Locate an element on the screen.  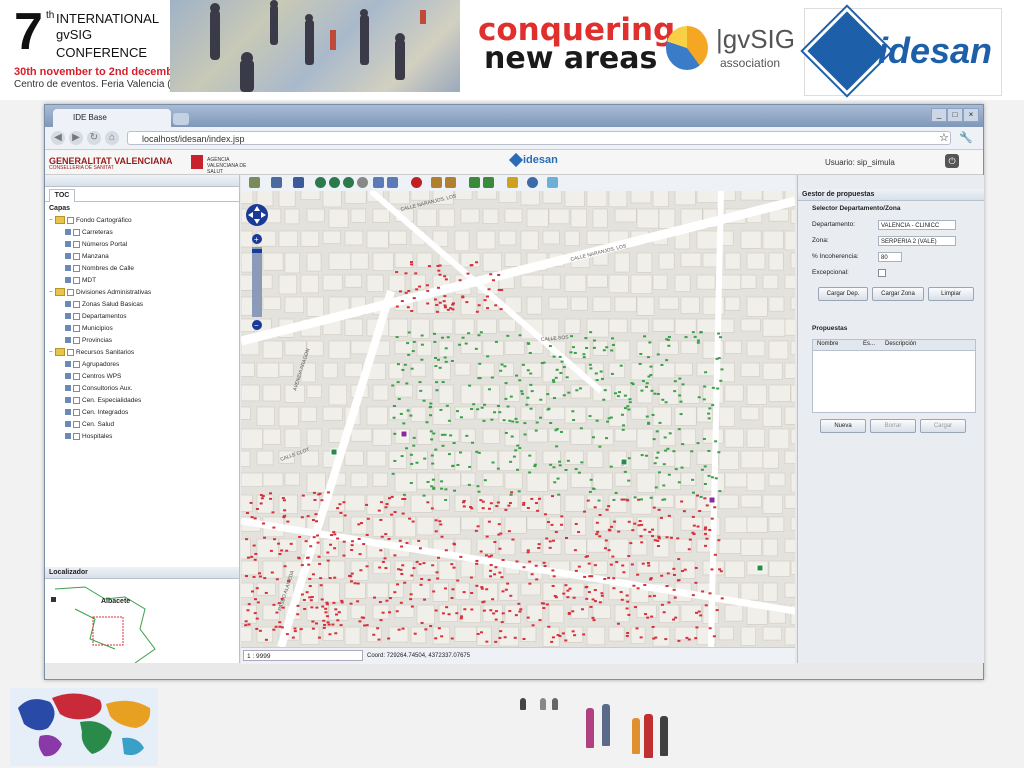
tool-measure-icon is located at coordinates (254, 182).